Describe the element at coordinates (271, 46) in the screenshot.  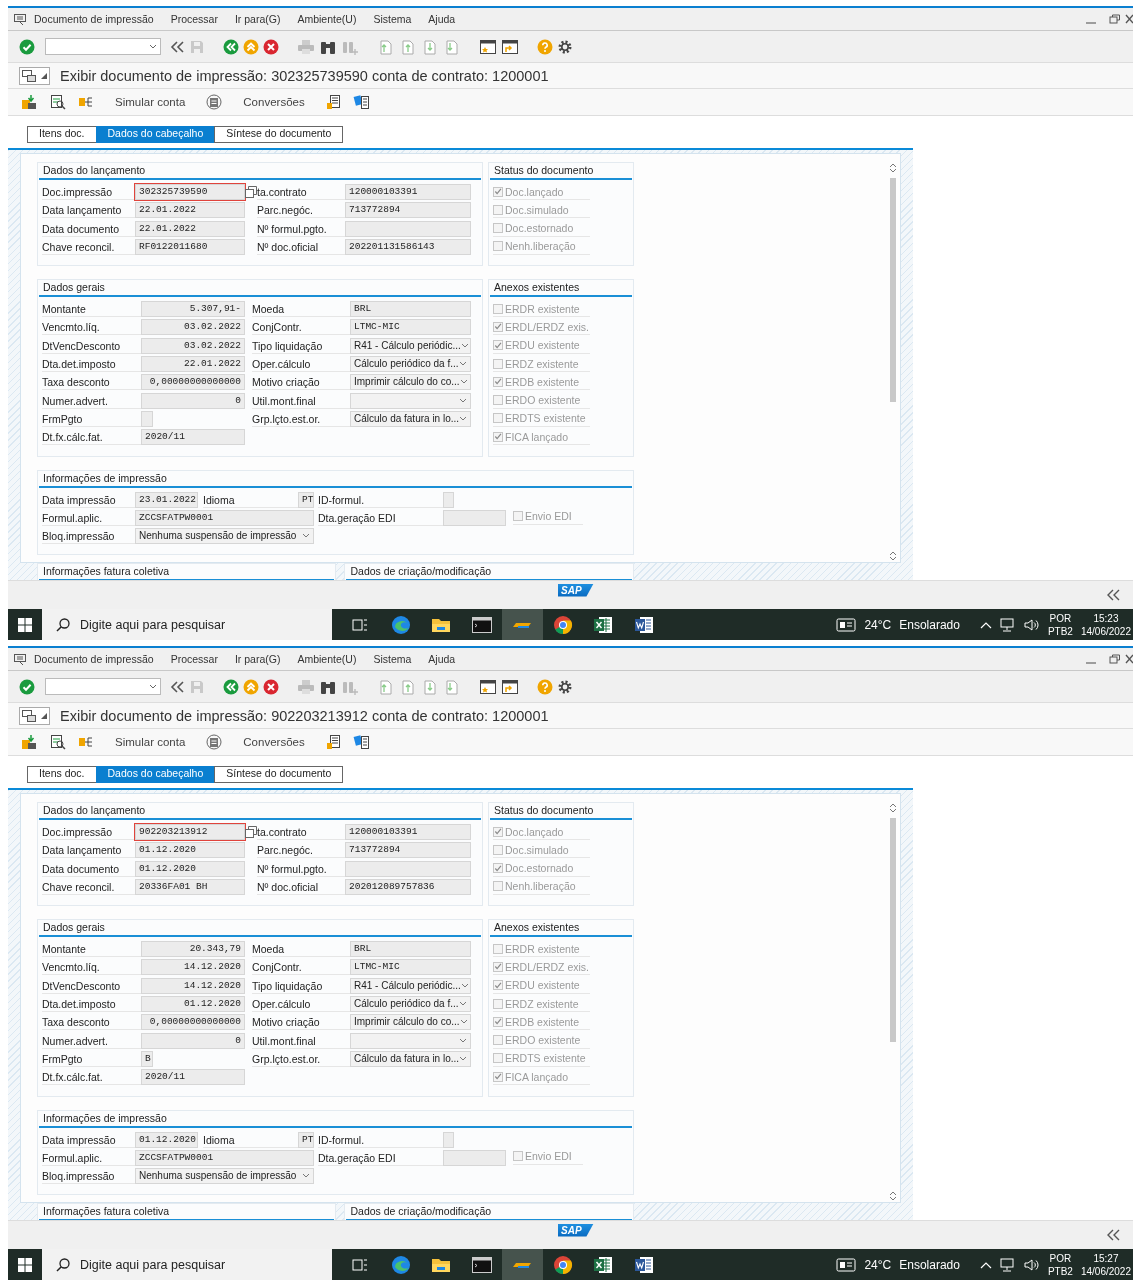
I see `cancel-icon` at that location.